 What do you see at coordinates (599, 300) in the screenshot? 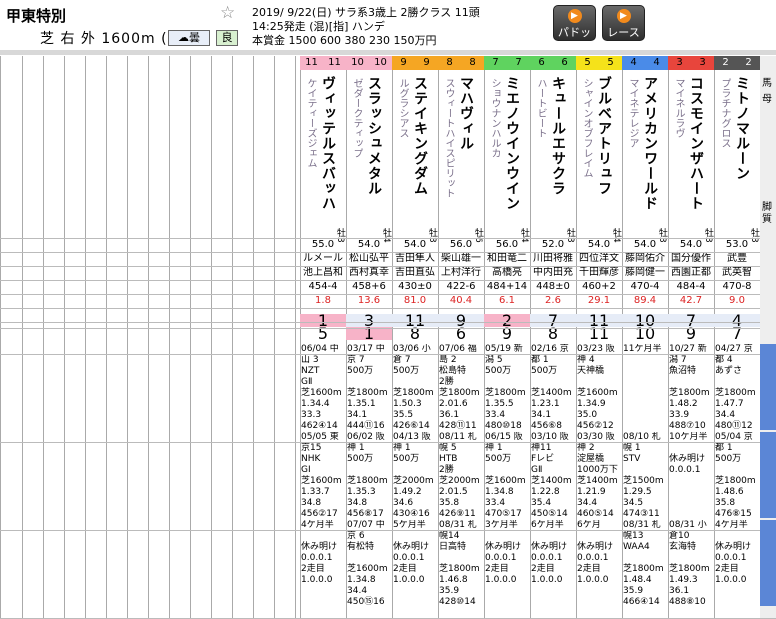
I see `odds: 29.1` at bounding box center [599, 300].